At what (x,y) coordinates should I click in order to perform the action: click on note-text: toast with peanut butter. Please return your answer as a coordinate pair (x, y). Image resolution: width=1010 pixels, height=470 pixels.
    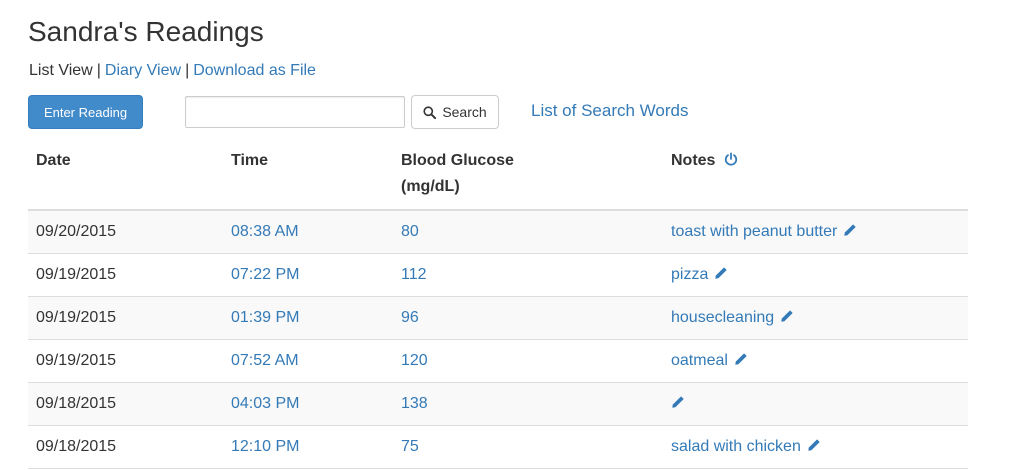
    Looking at the image, I should click on (754, 231).